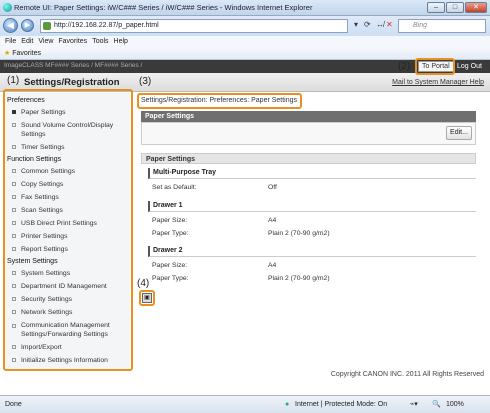 This screenshot has width=490, height=413. What do you see at coordinates (404, 66) in the screenshot?
I see `callout-label-2: (2)` at bounding box center [404, 66].